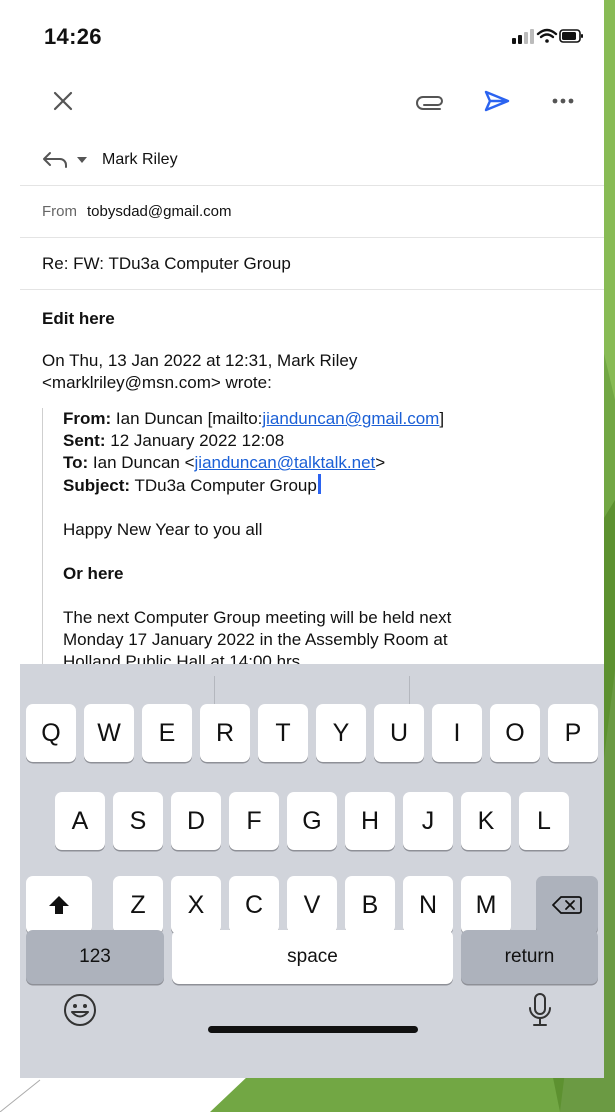 This screenshot has height=1112, width=615. What do you see at coordinates (174, 440) in the screenshot?
I see `quote-sent-line: Sent: 12 January 2022 12:08` at bounding box center [174, 440].